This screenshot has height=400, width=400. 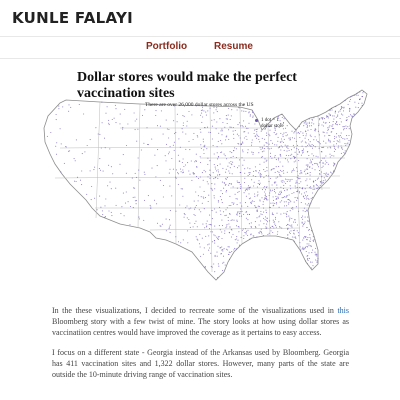 I want to click on nav-link-portfolio: Portfolio, so click(x=166, y=46).